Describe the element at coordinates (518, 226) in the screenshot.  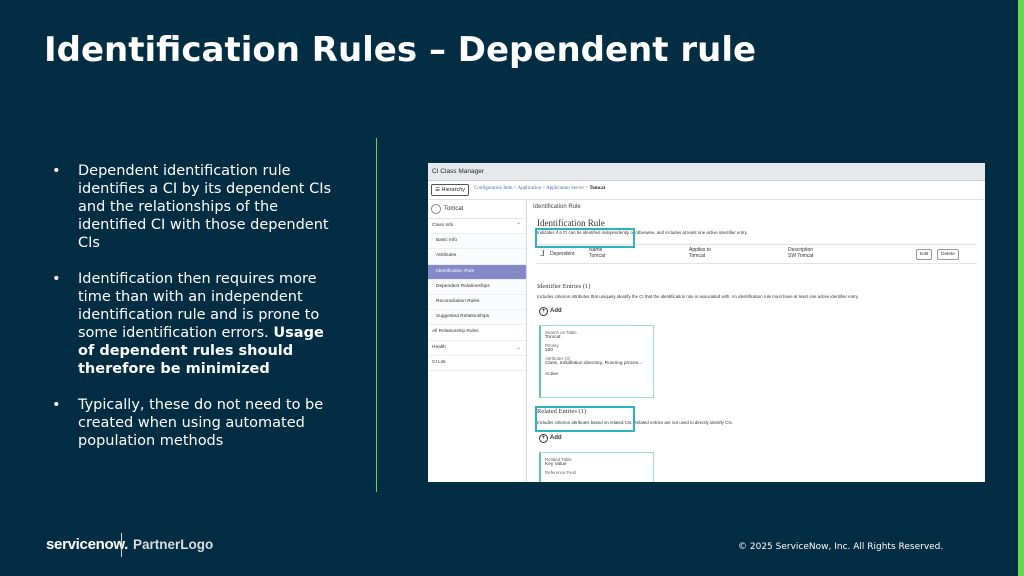
I see `chevron-up-icon: ⌃` at that location.